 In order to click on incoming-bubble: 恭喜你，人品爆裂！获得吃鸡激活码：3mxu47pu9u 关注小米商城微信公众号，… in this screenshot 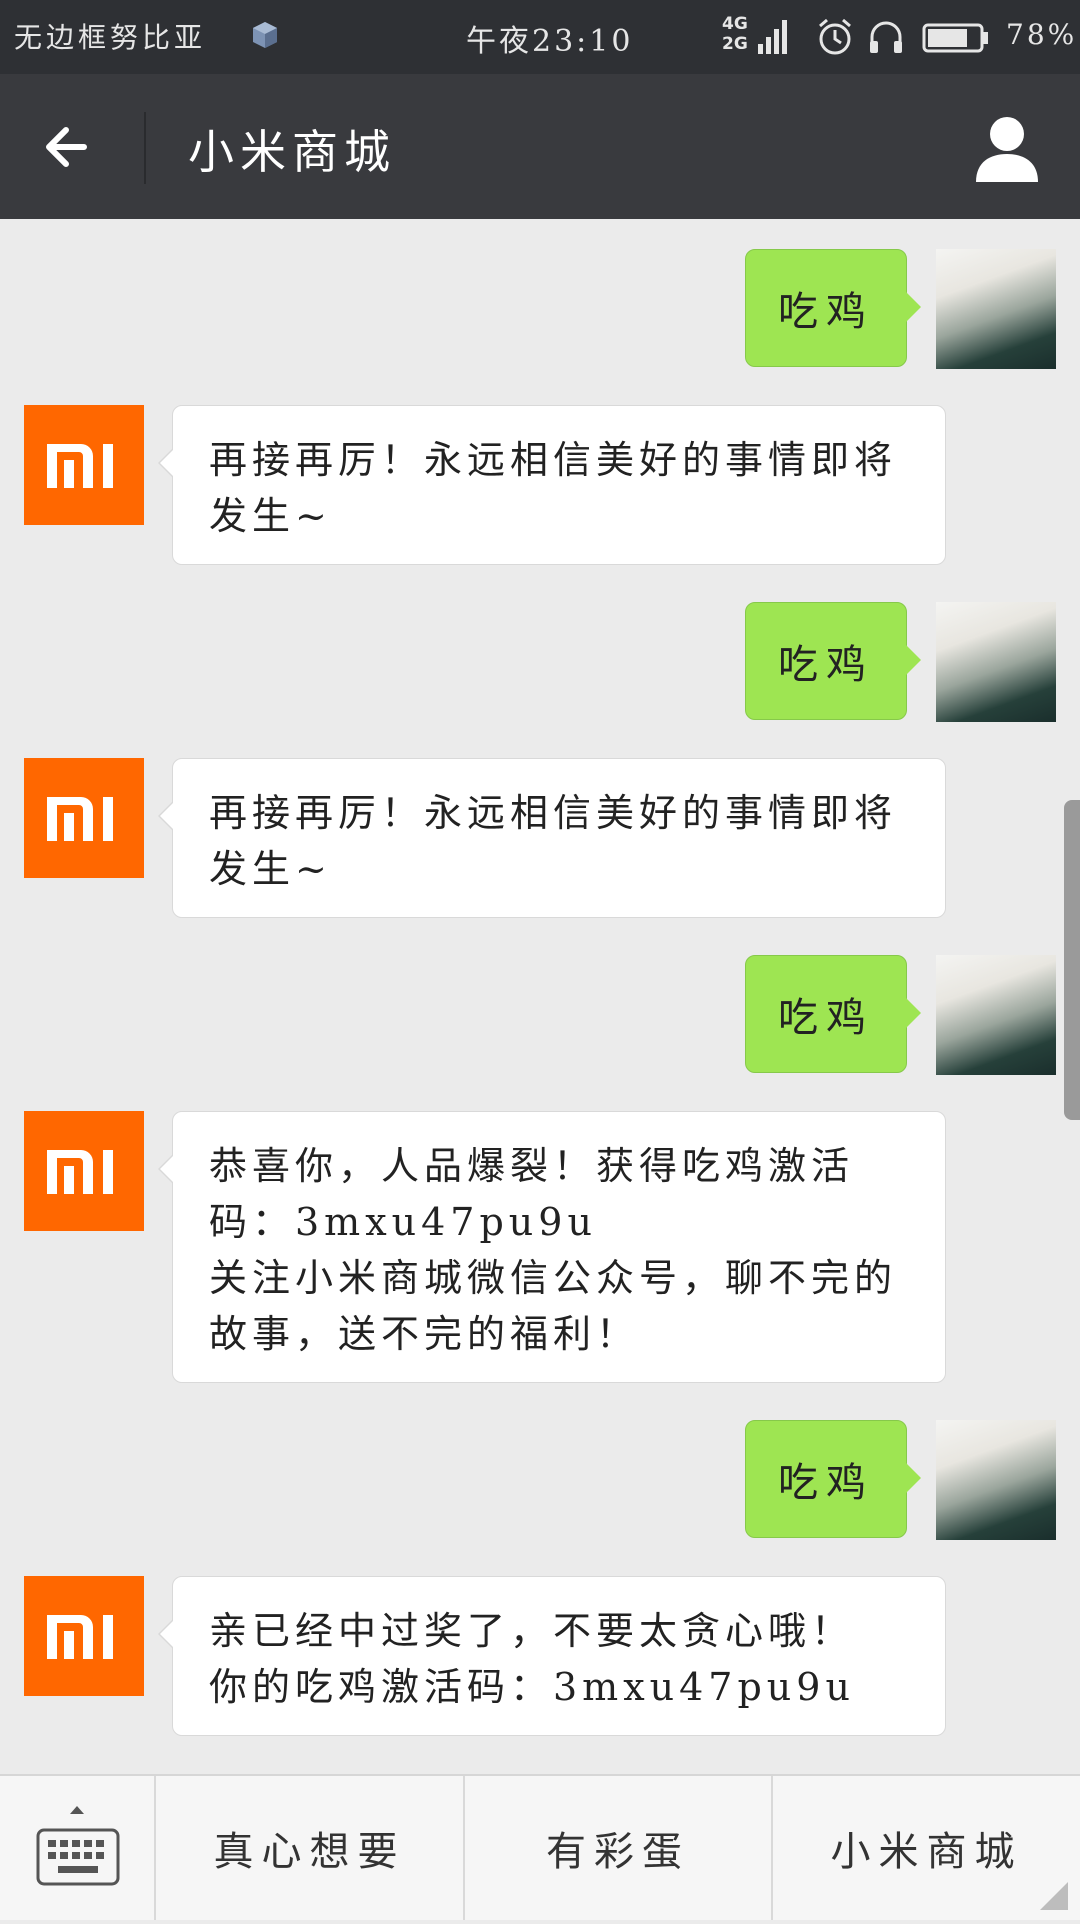, I will do `click(552, 1247)`.